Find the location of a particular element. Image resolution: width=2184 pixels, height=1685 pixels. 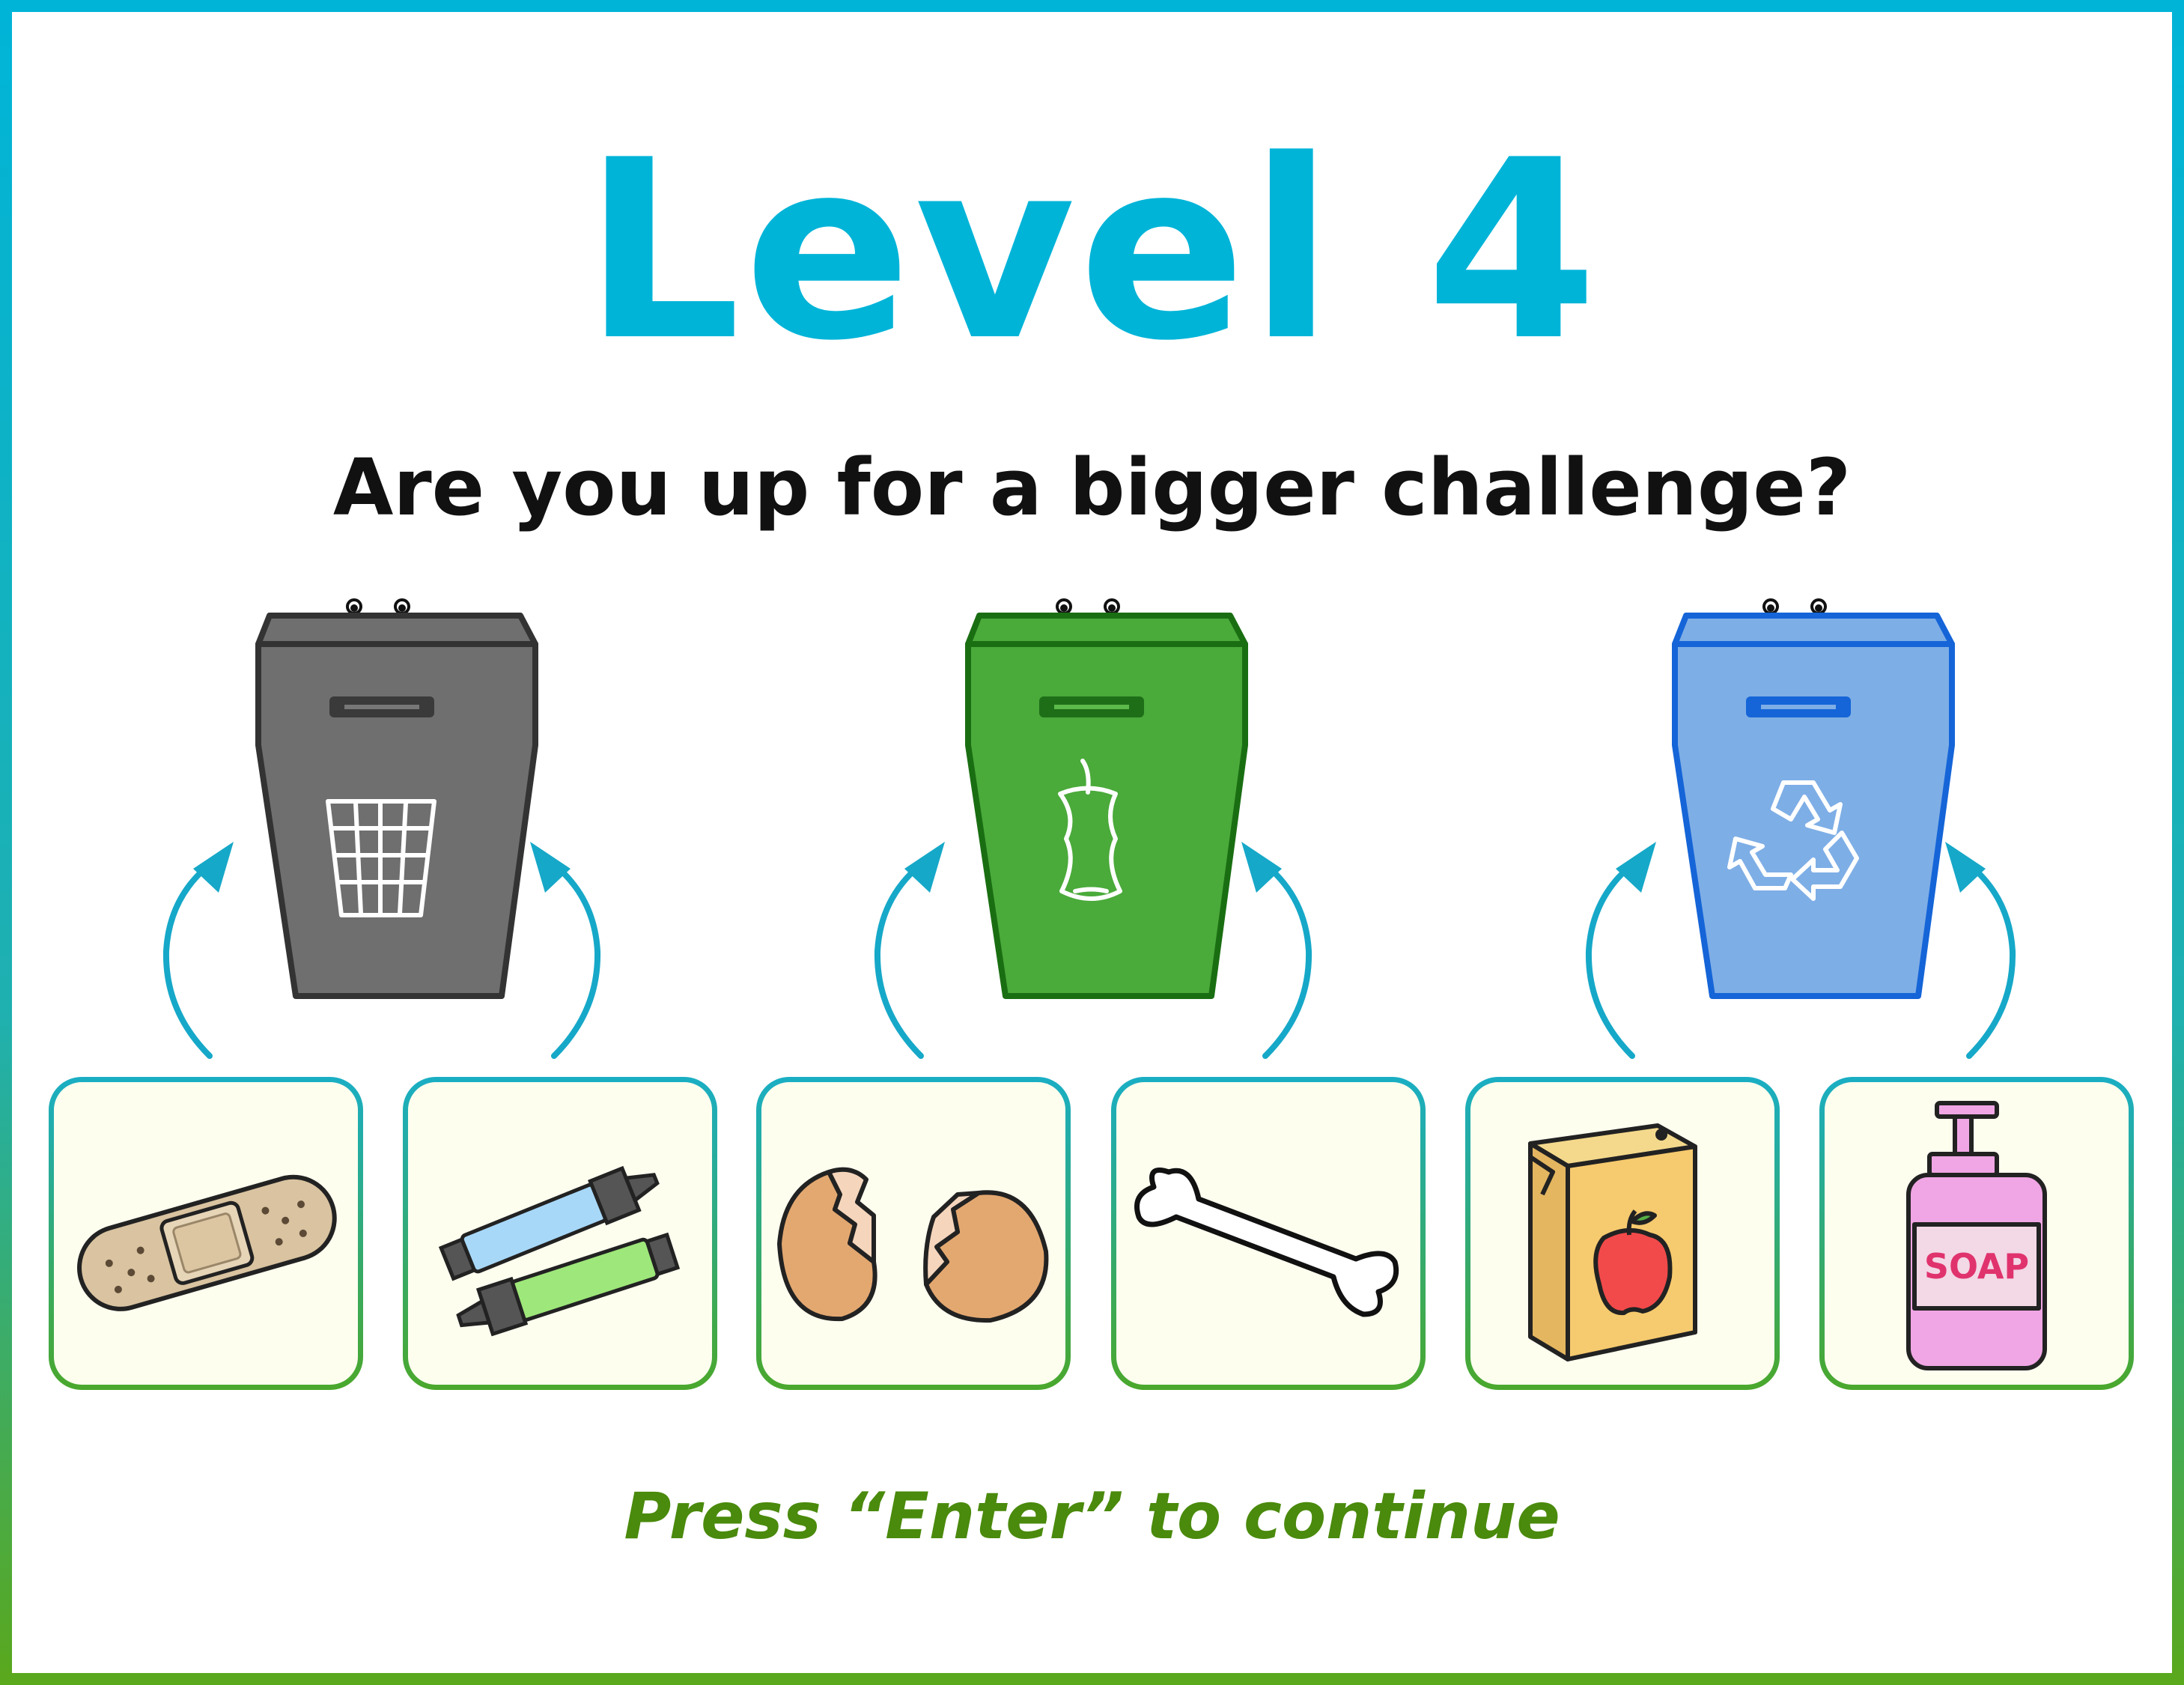

markers-icon is located at coordinates (559, 1251).